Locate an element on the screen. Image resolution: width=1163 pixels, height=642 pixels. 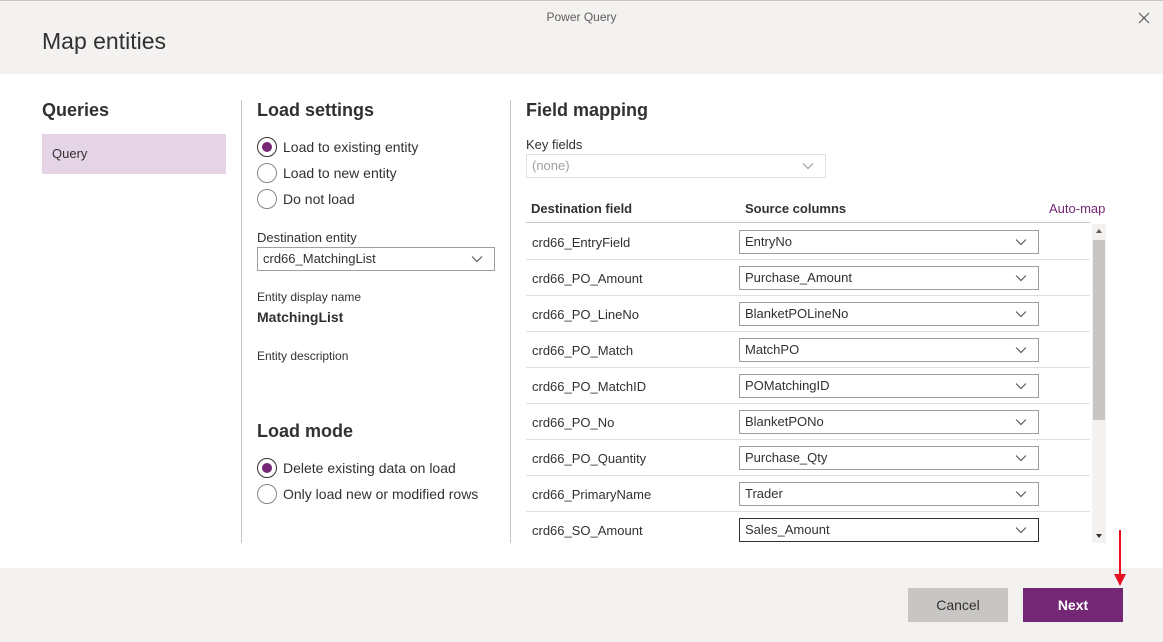
radio-label: Delete existing data on load is located at coordinates (369, 468).